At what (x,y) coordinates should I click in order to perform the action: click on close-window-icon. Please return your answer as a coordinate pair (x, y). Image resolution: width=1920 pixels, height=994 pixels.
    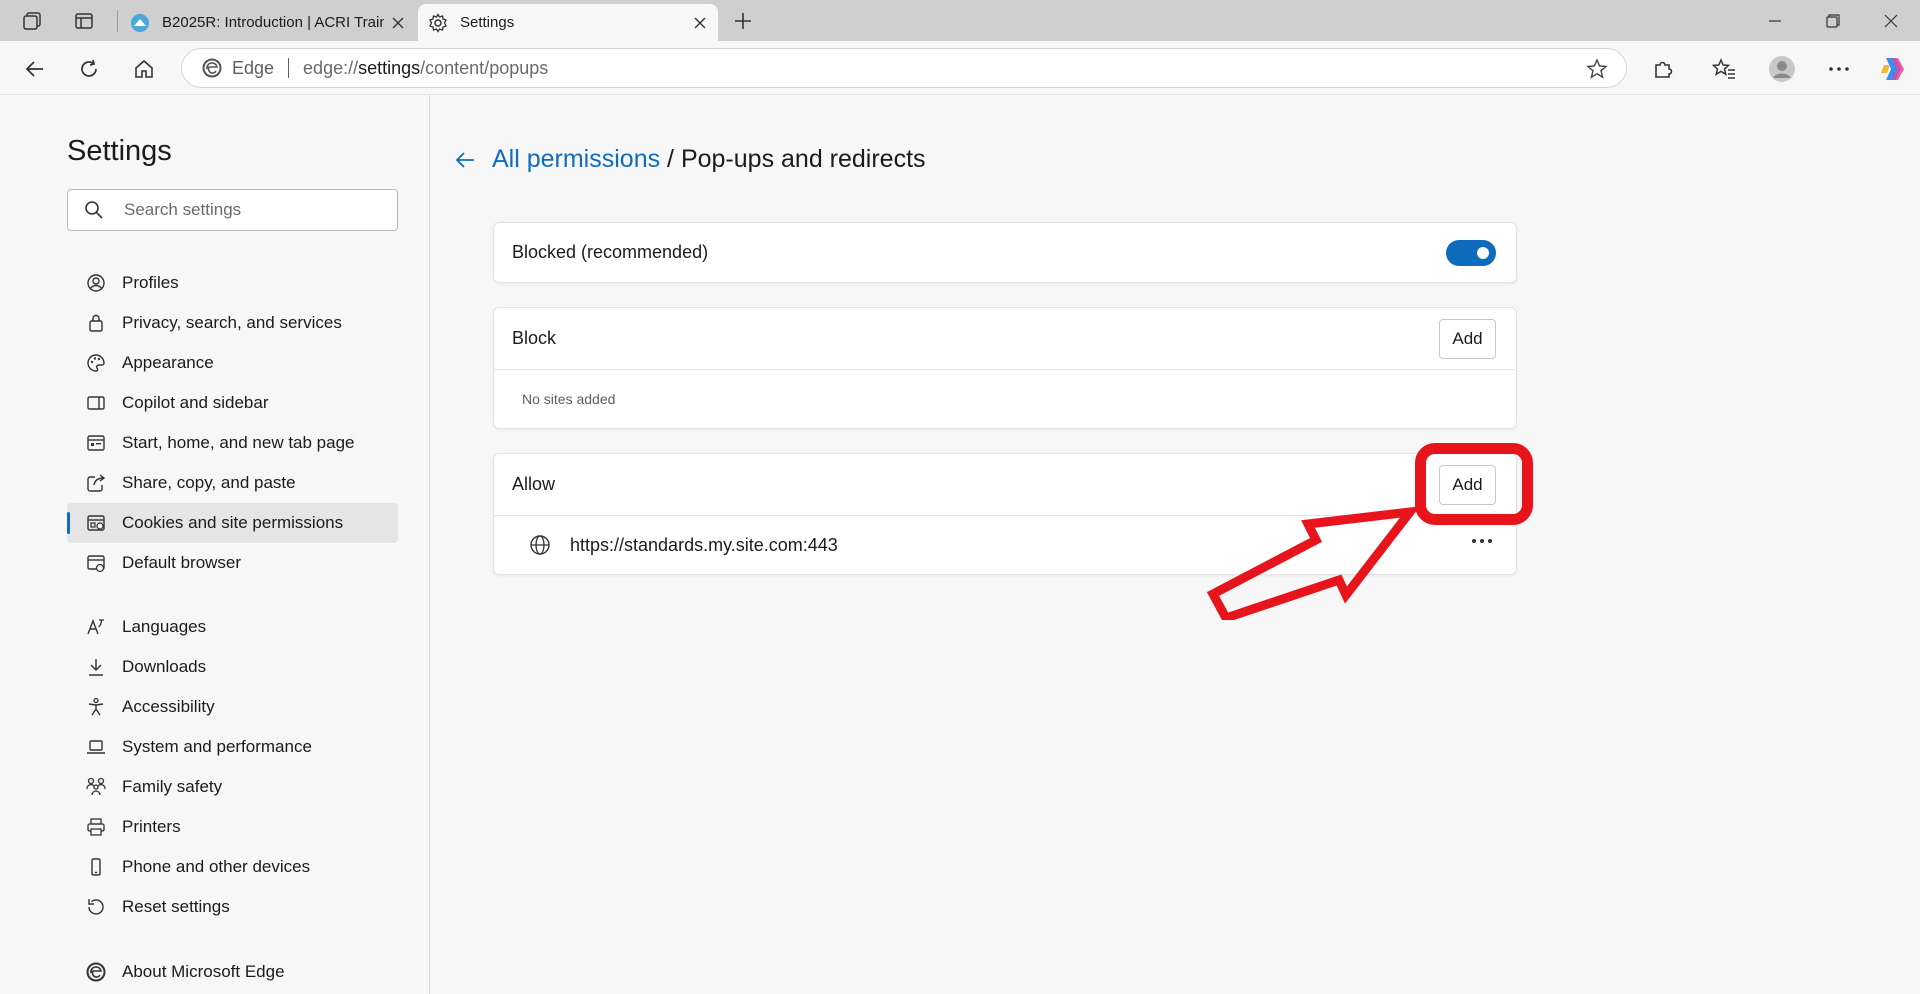
    Looking at the image, I should click on (1891, 20).